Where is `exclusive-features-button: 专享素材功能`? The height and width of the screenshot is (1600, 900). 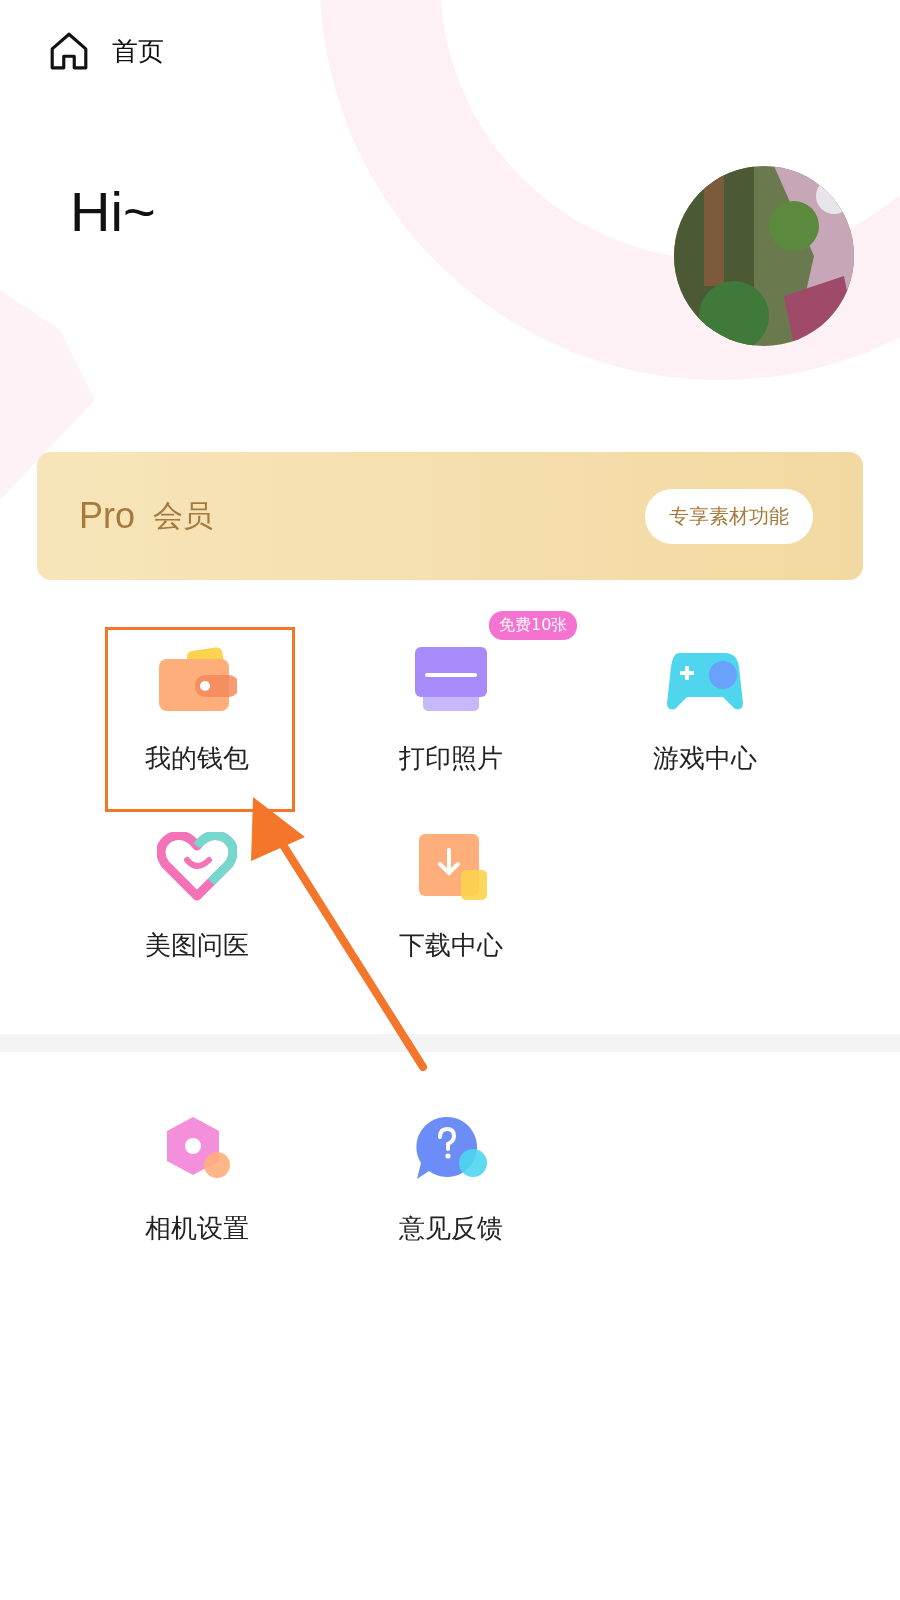 exclusive-features-button: 专享素材功能 is located at coordinates (729, 516).